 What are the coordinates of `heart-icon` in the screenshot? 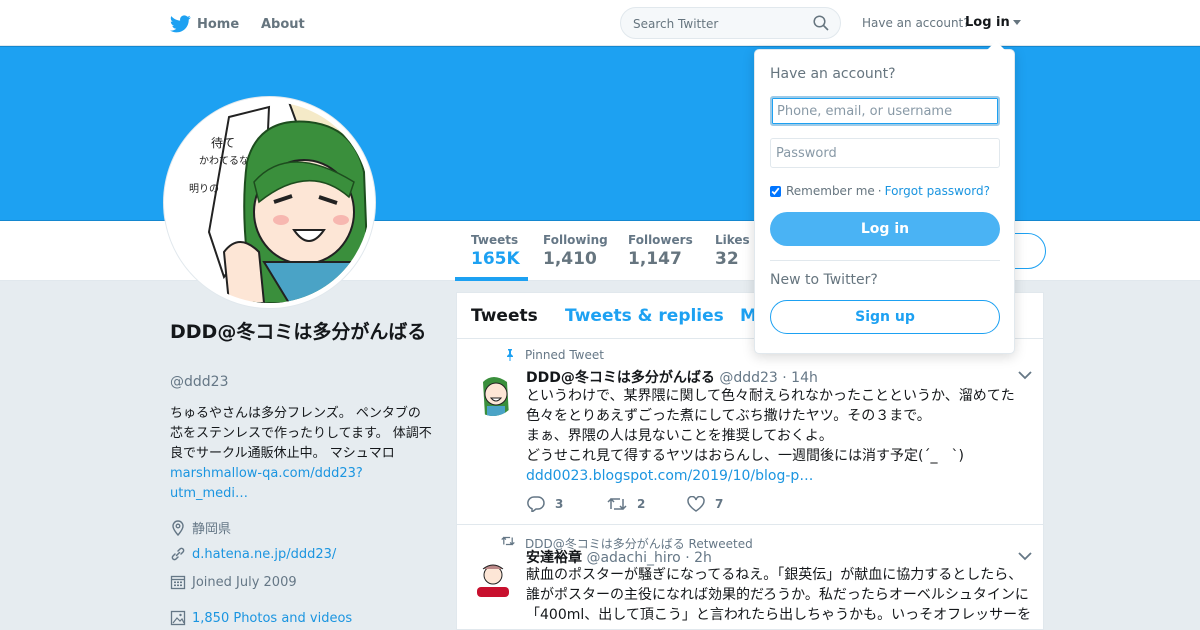 It's located at (696, 504).